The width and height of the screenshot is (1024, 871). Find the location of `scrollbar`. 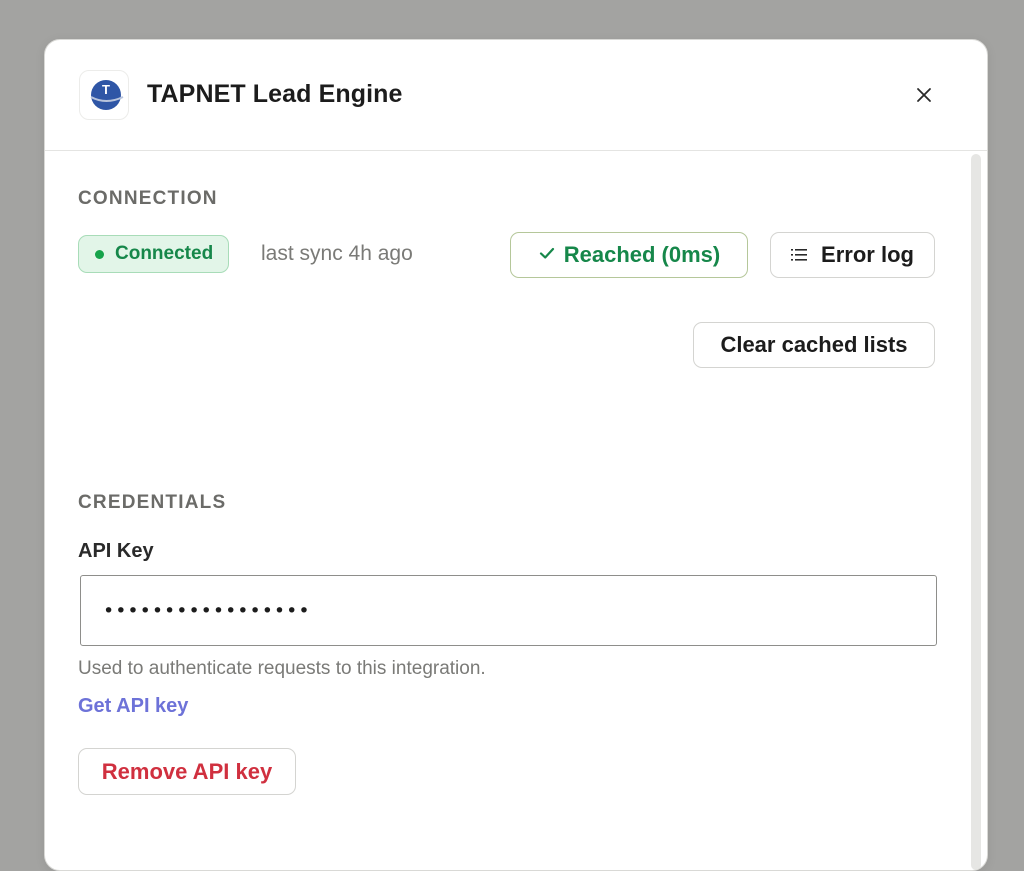

scrollbar is located at coordinates (976, 512).